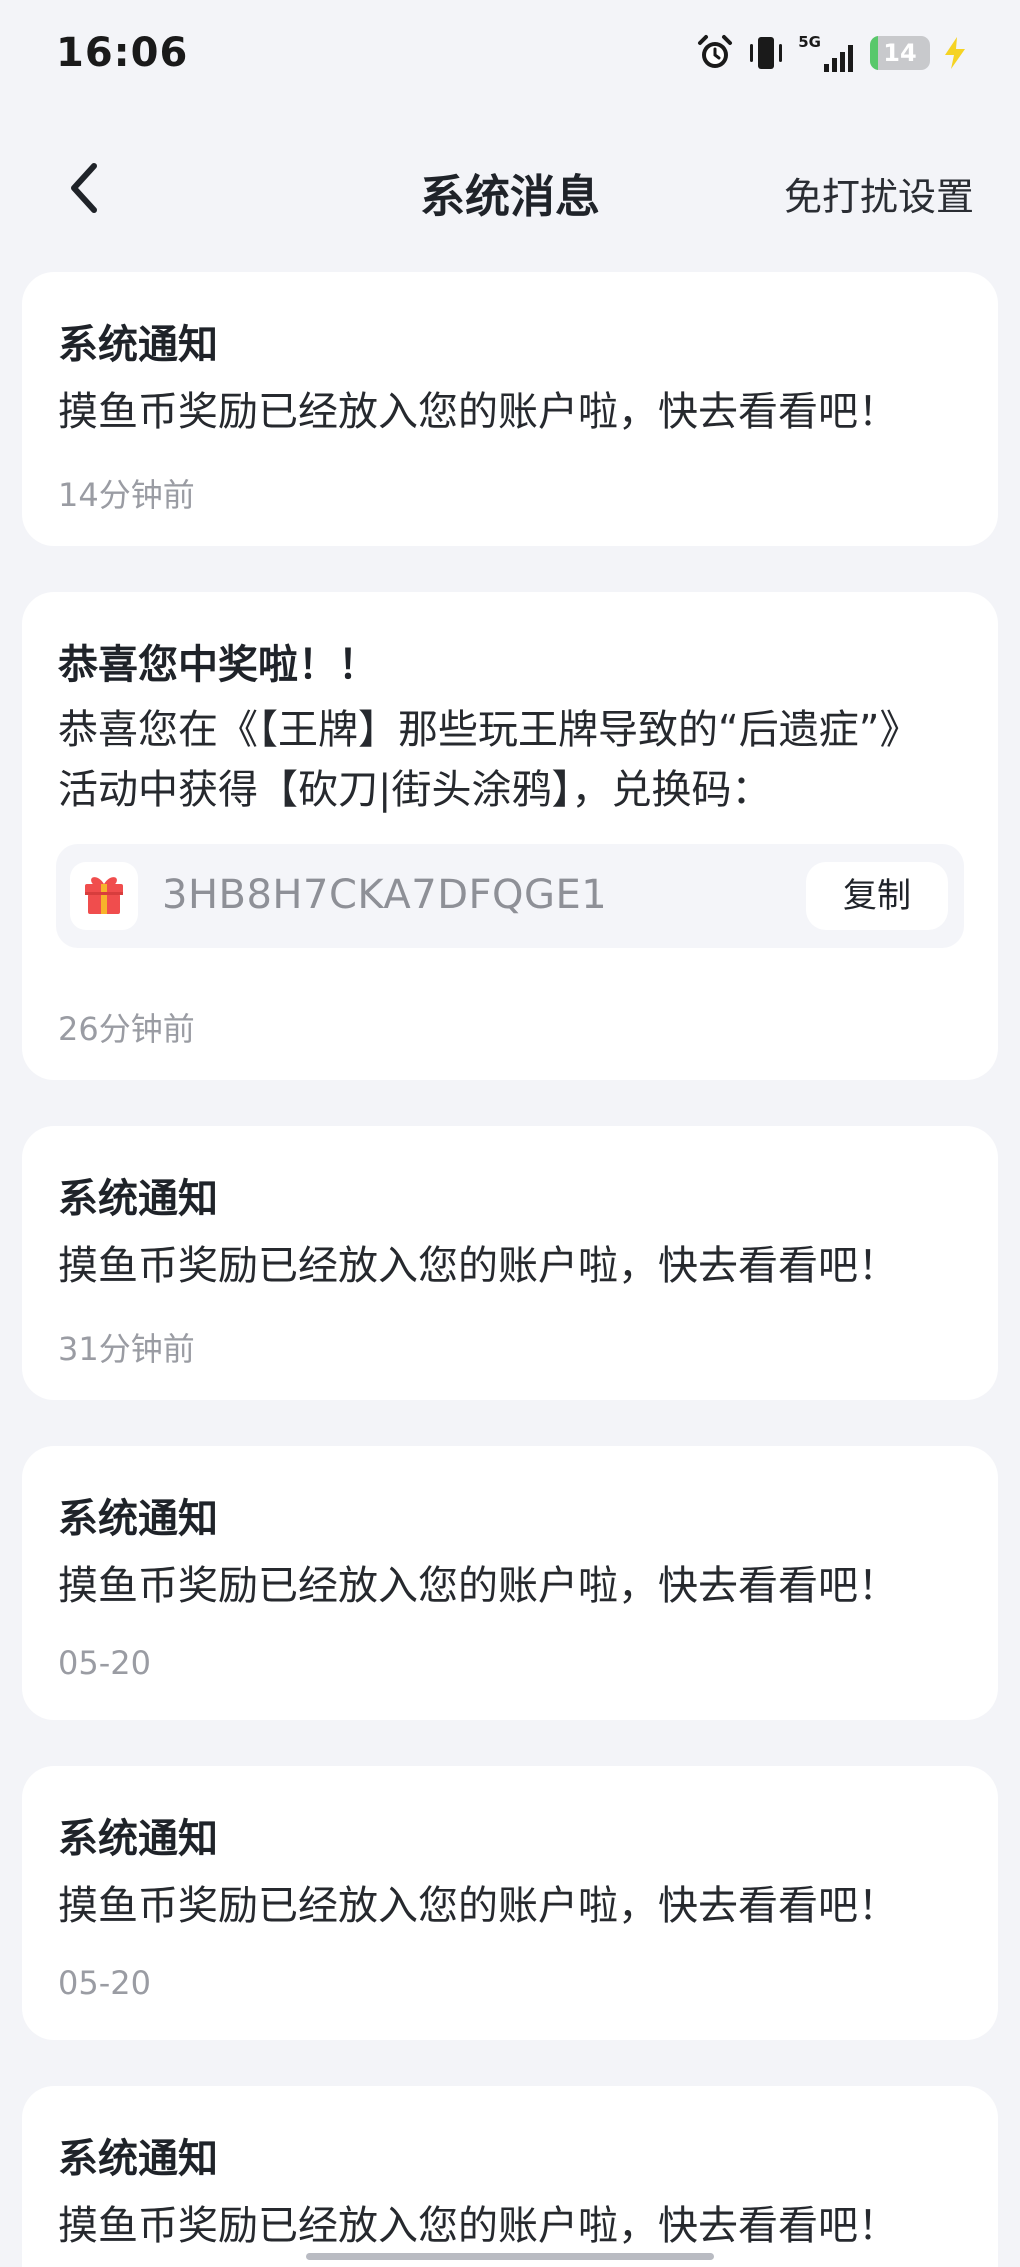 The width and height of the screenshot is (1020, 2267). I want to click on gift-tile, so click(104, 896).